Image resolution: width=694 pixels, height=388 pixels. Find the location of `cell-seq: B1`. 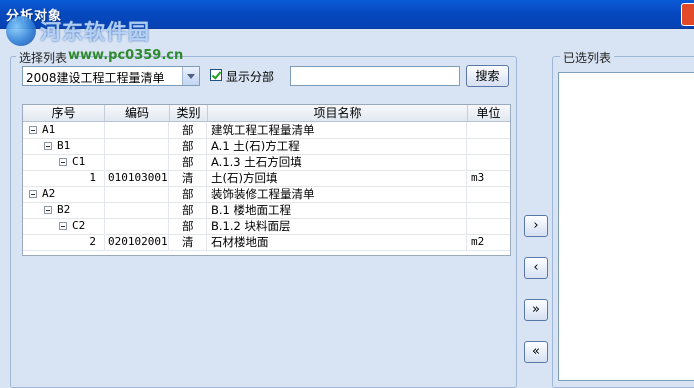

cell-seq: B1 is located at coordinates (64, 146).